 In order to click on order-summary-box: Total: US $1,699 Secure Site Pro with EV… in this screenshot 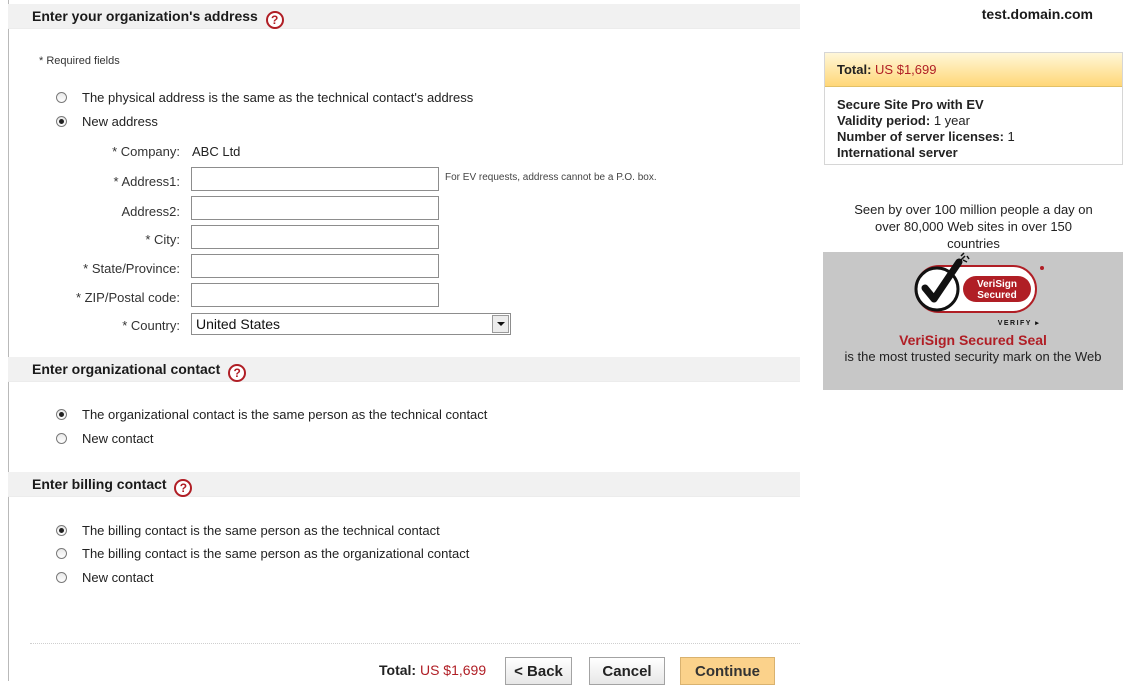, I will do `click(973, 108)`.